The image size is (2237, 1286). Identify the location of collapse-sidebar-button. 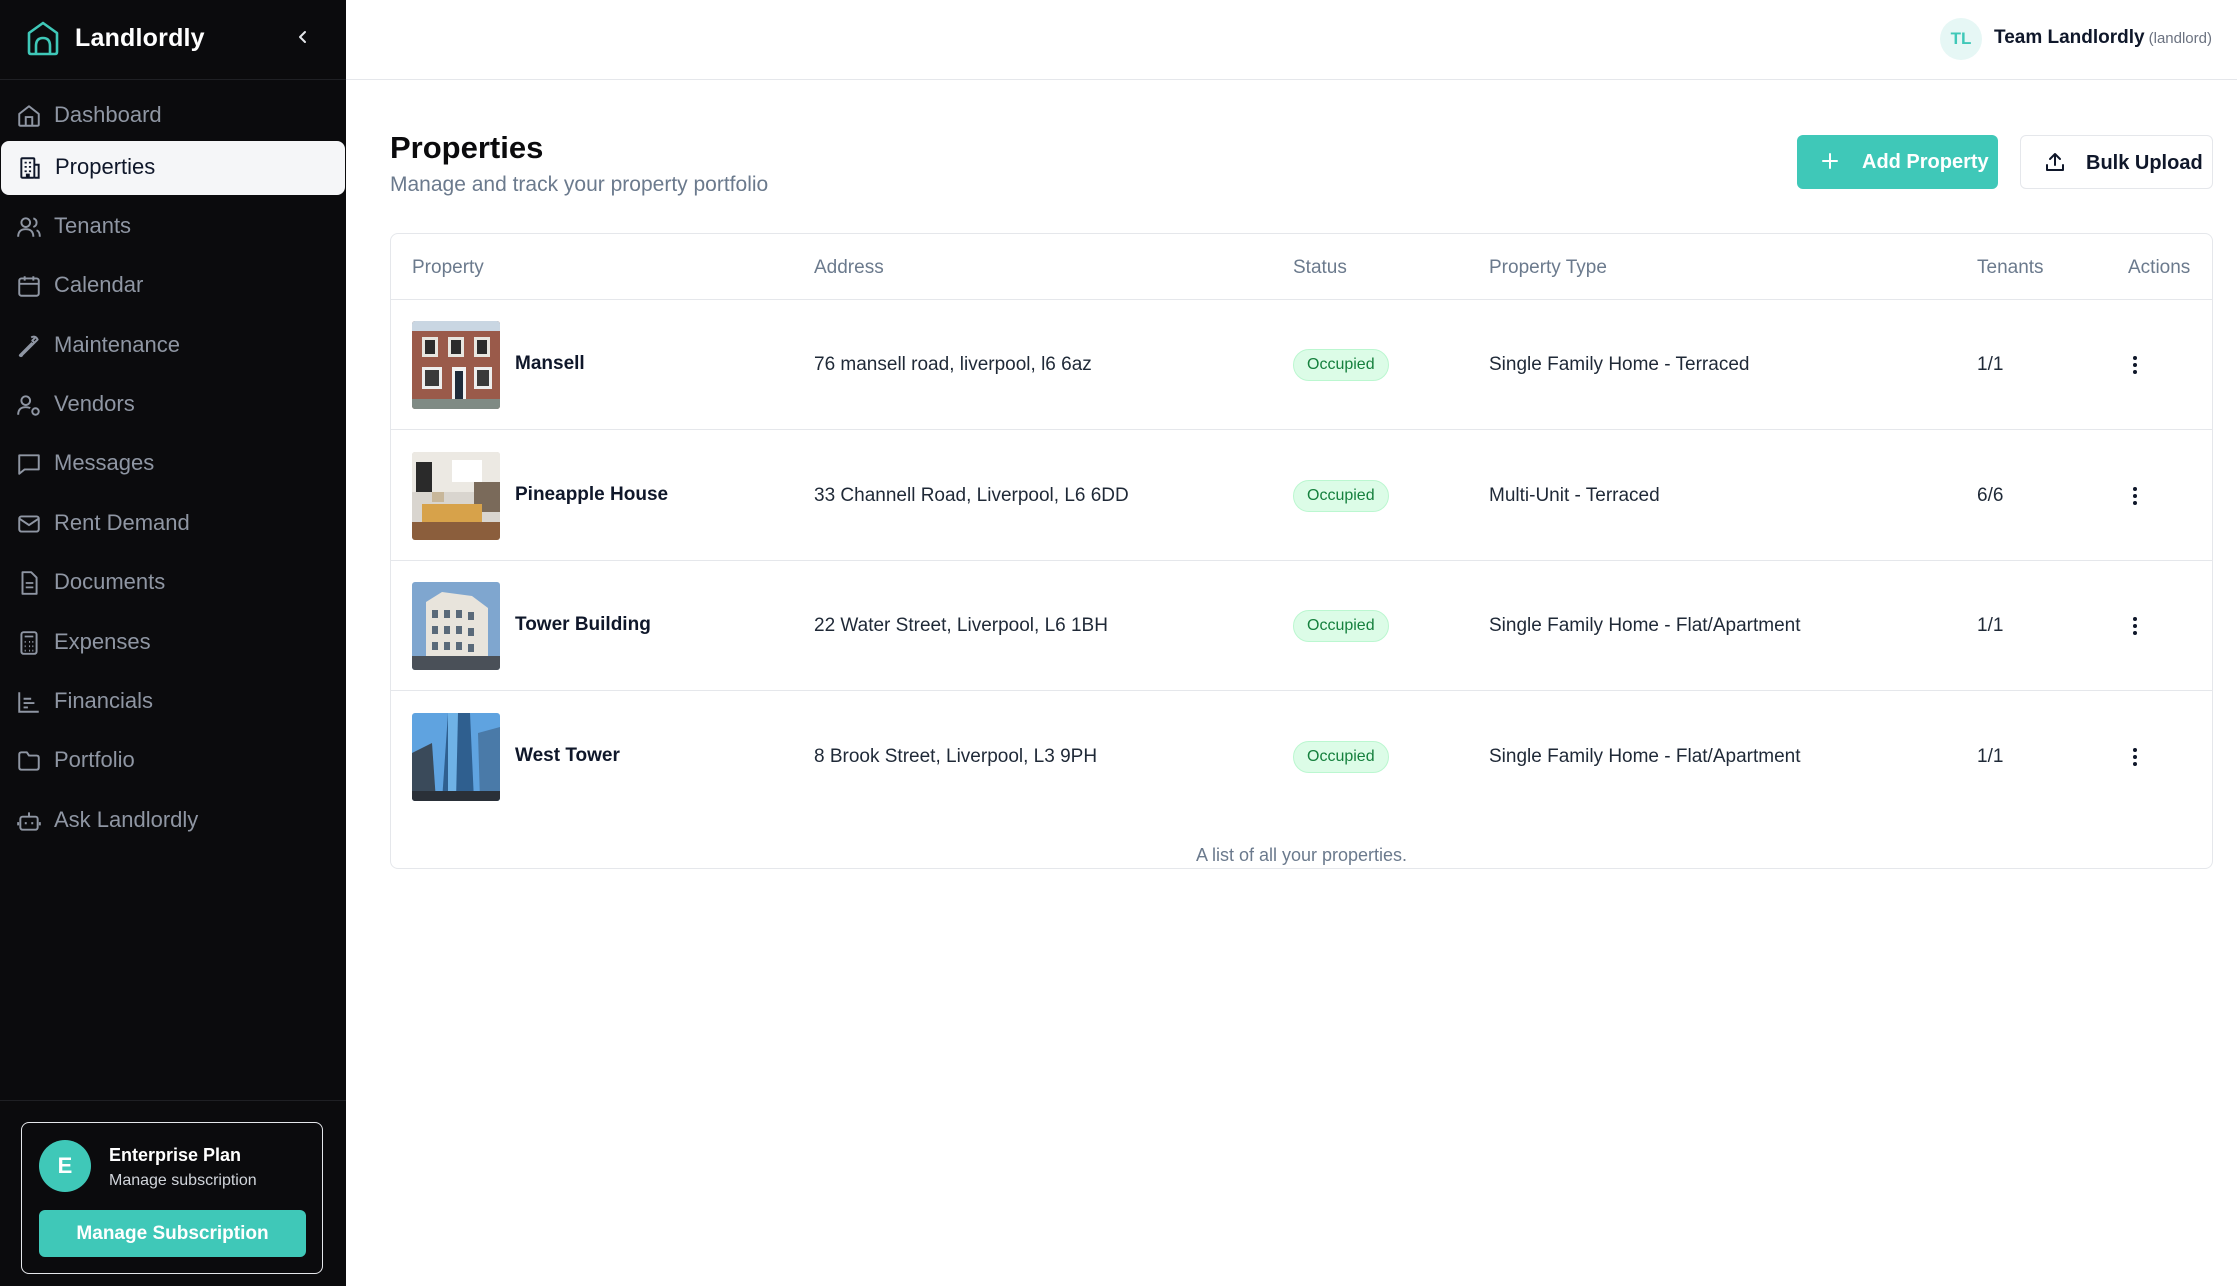
(303, 37).